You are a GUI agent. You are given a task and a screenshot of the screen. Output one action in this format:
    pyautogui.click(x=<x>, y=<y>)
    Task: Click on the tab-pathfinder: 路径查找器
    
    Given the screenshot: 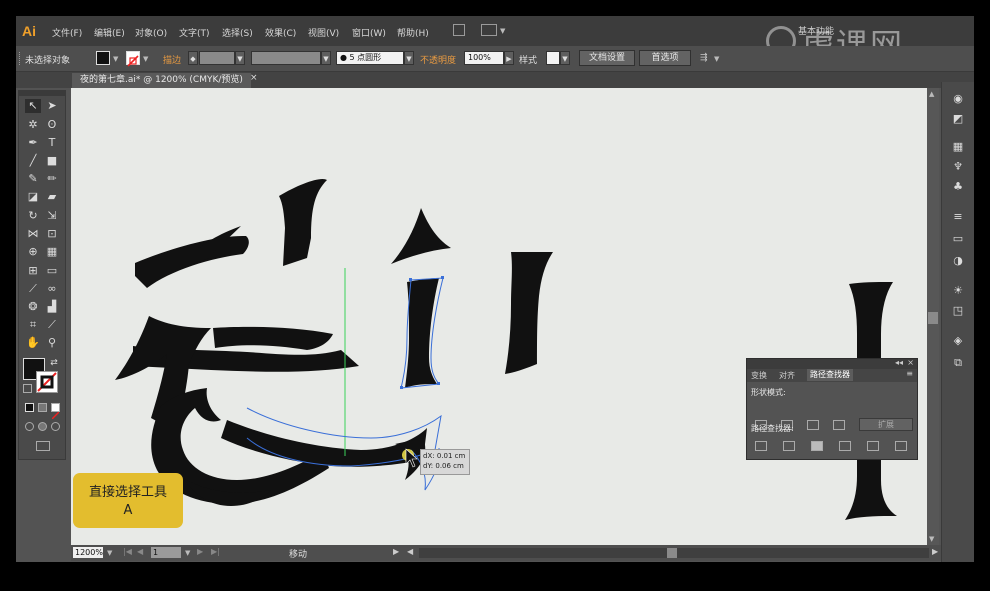 What is the action you would take?
    pyautogui.click(x=830, y=375)
    